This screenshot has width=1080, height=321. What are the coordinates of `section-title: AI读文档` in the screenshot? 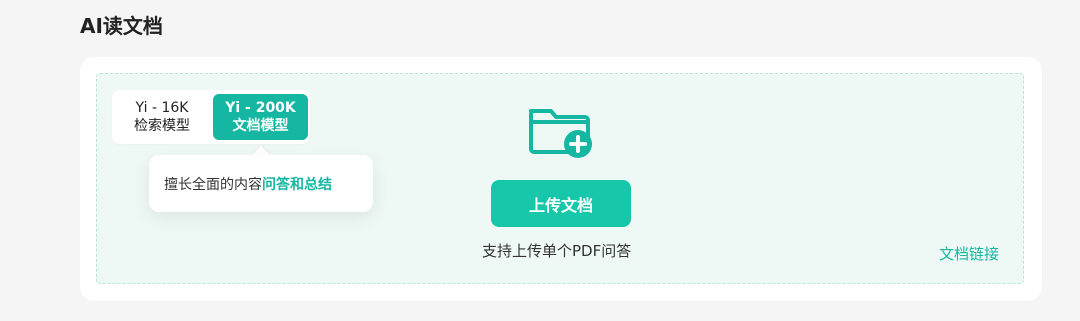 It's located at (121, 26).